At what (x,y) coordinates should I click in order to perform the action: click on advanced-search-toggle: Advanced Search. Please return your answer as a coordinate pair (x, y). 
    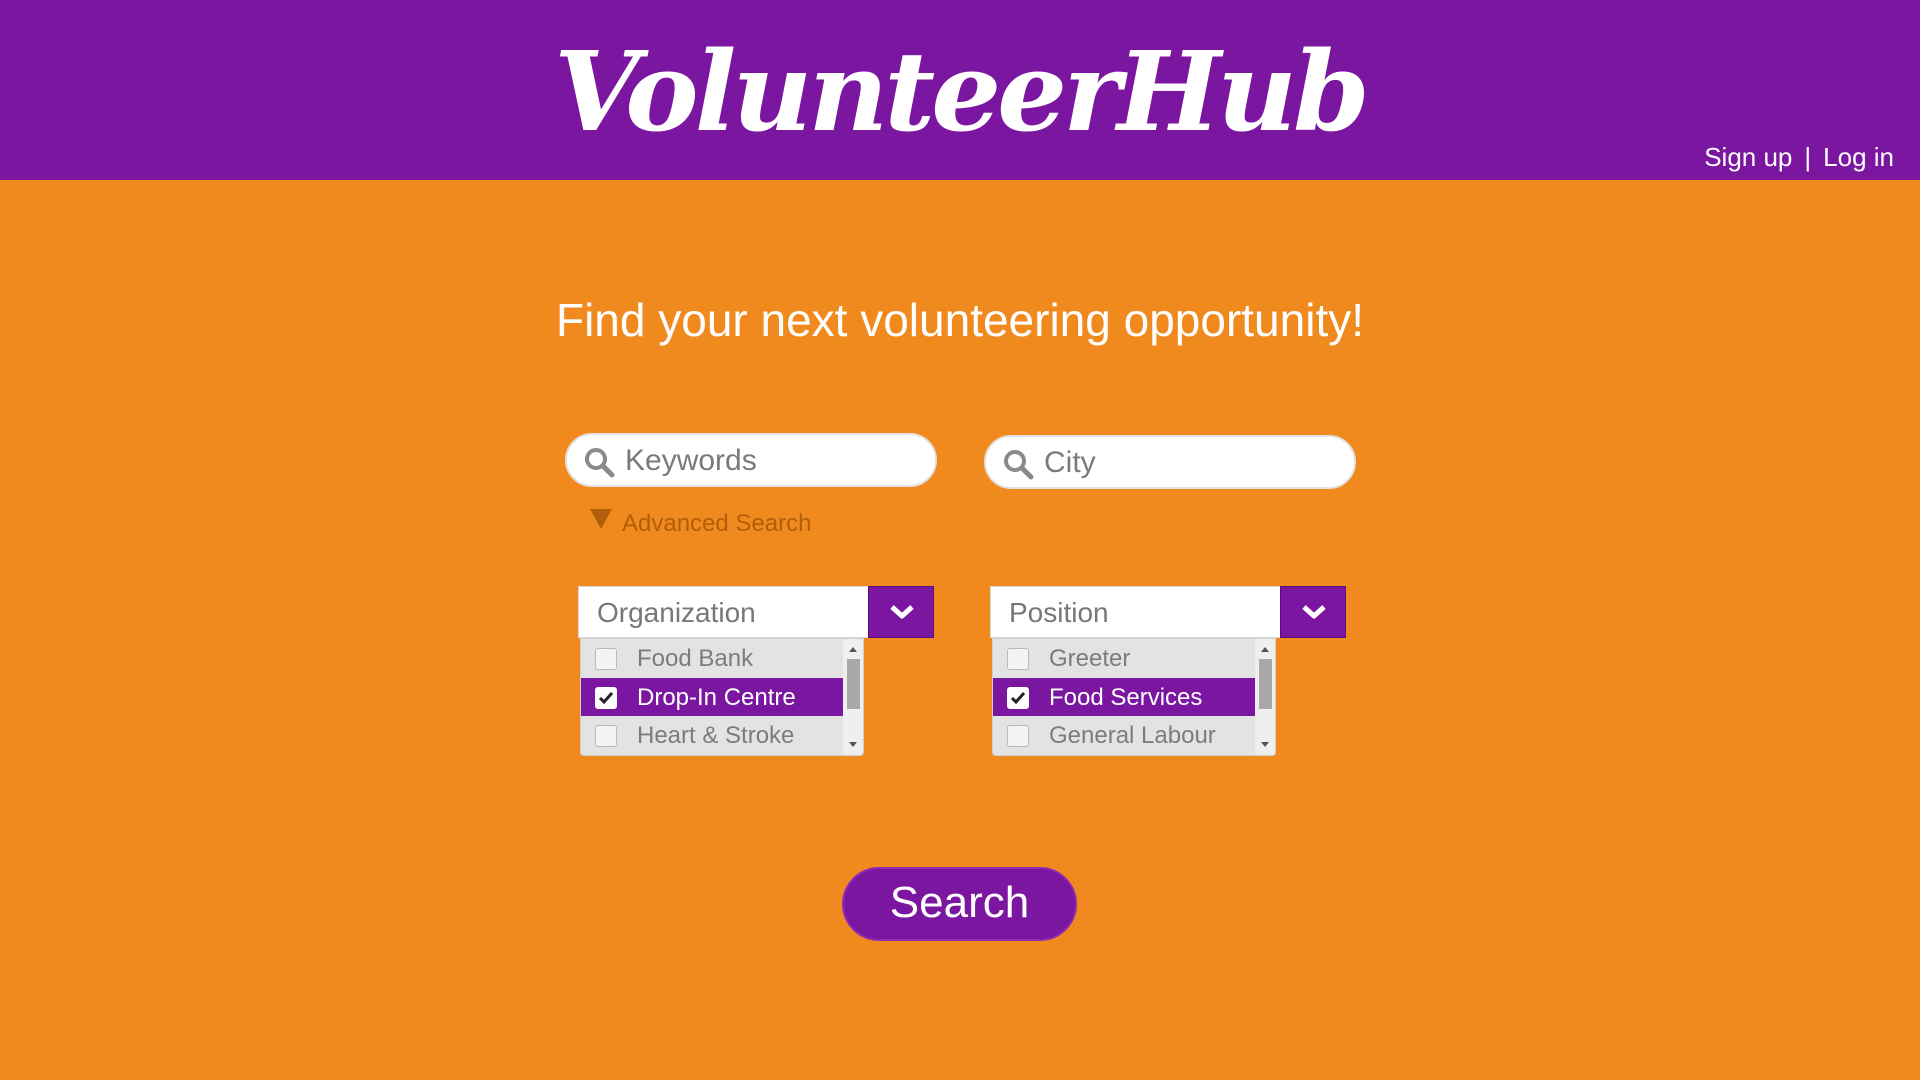
    Looking at the image, I should click on (700, 524).